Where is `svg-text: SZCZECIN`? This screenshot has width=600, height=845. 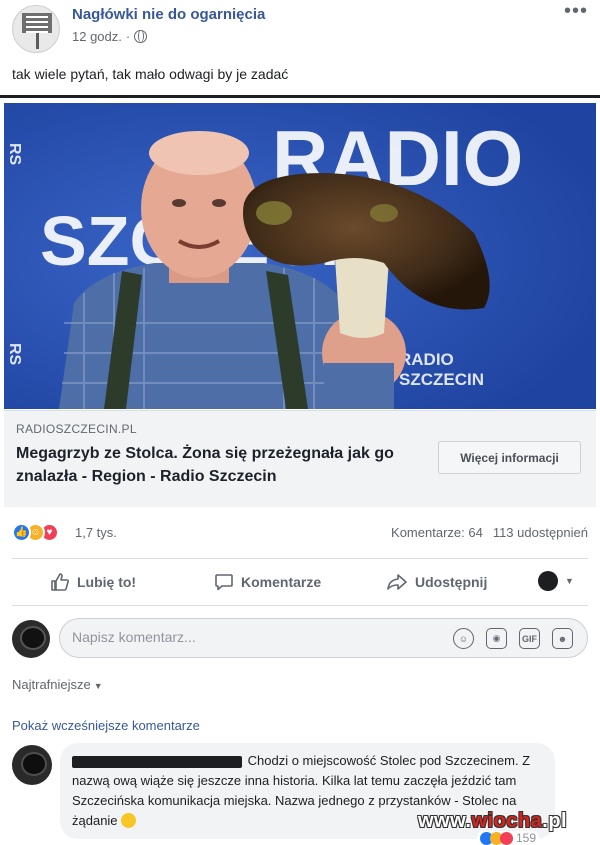 svg-text: SZCZECIN is located at coordinates (441, 379).